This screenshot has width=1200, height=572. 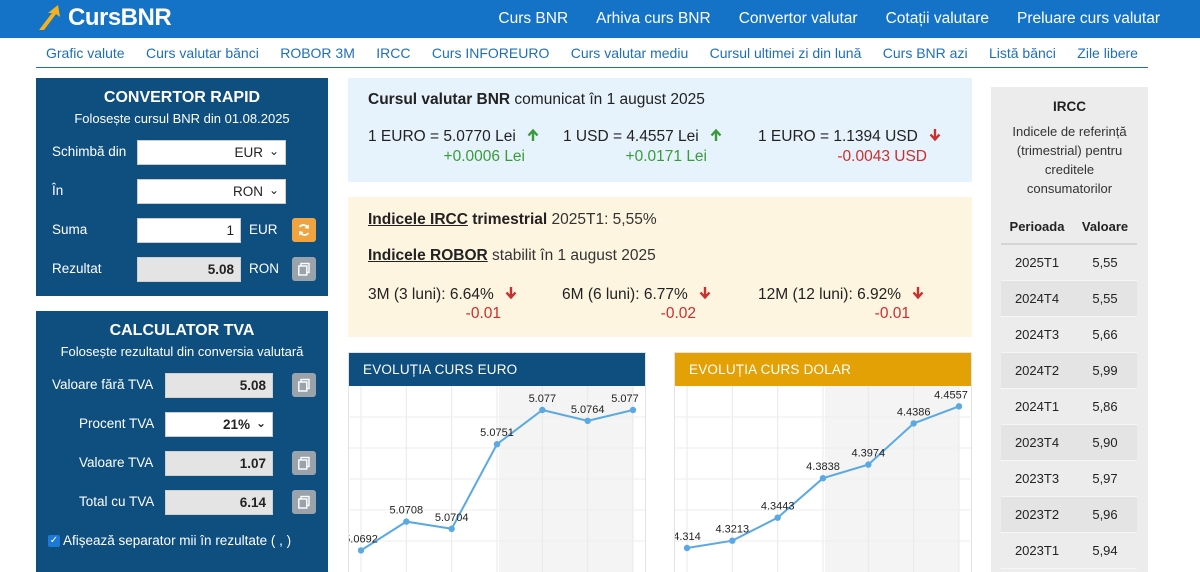 I want to click on arrow-up-icon, so click(x=533, y=134).